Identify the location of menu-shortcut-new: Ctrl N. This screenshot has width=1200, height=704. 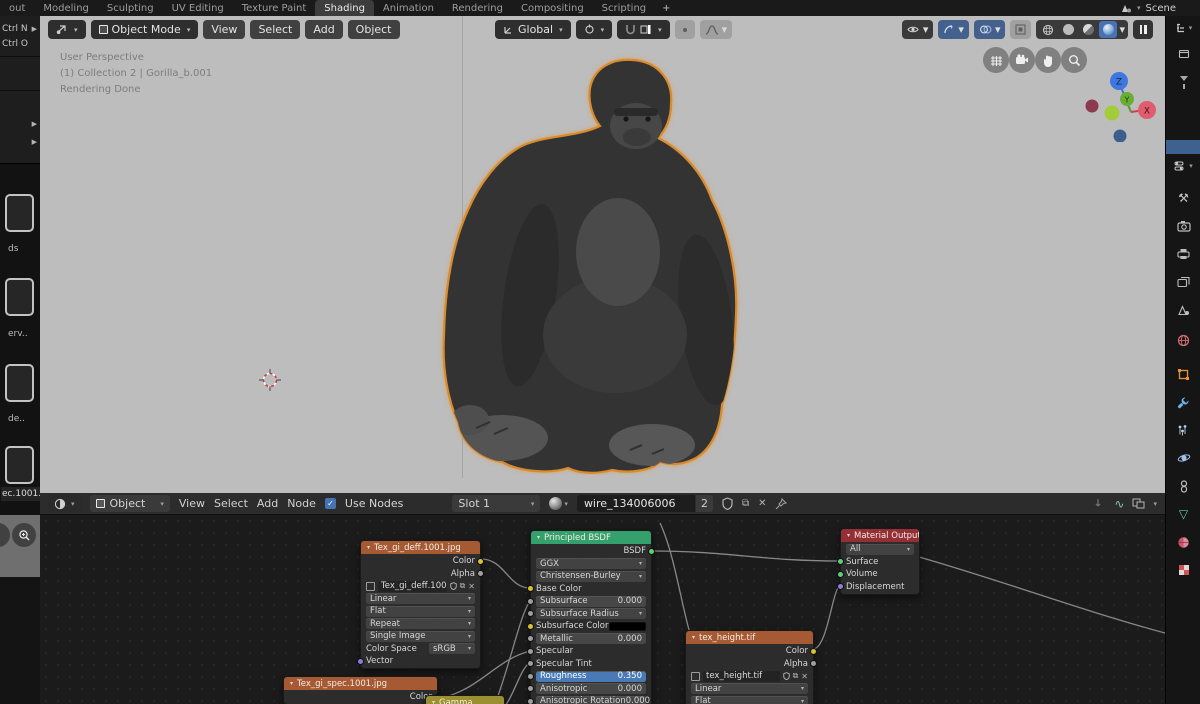
(15, 29).